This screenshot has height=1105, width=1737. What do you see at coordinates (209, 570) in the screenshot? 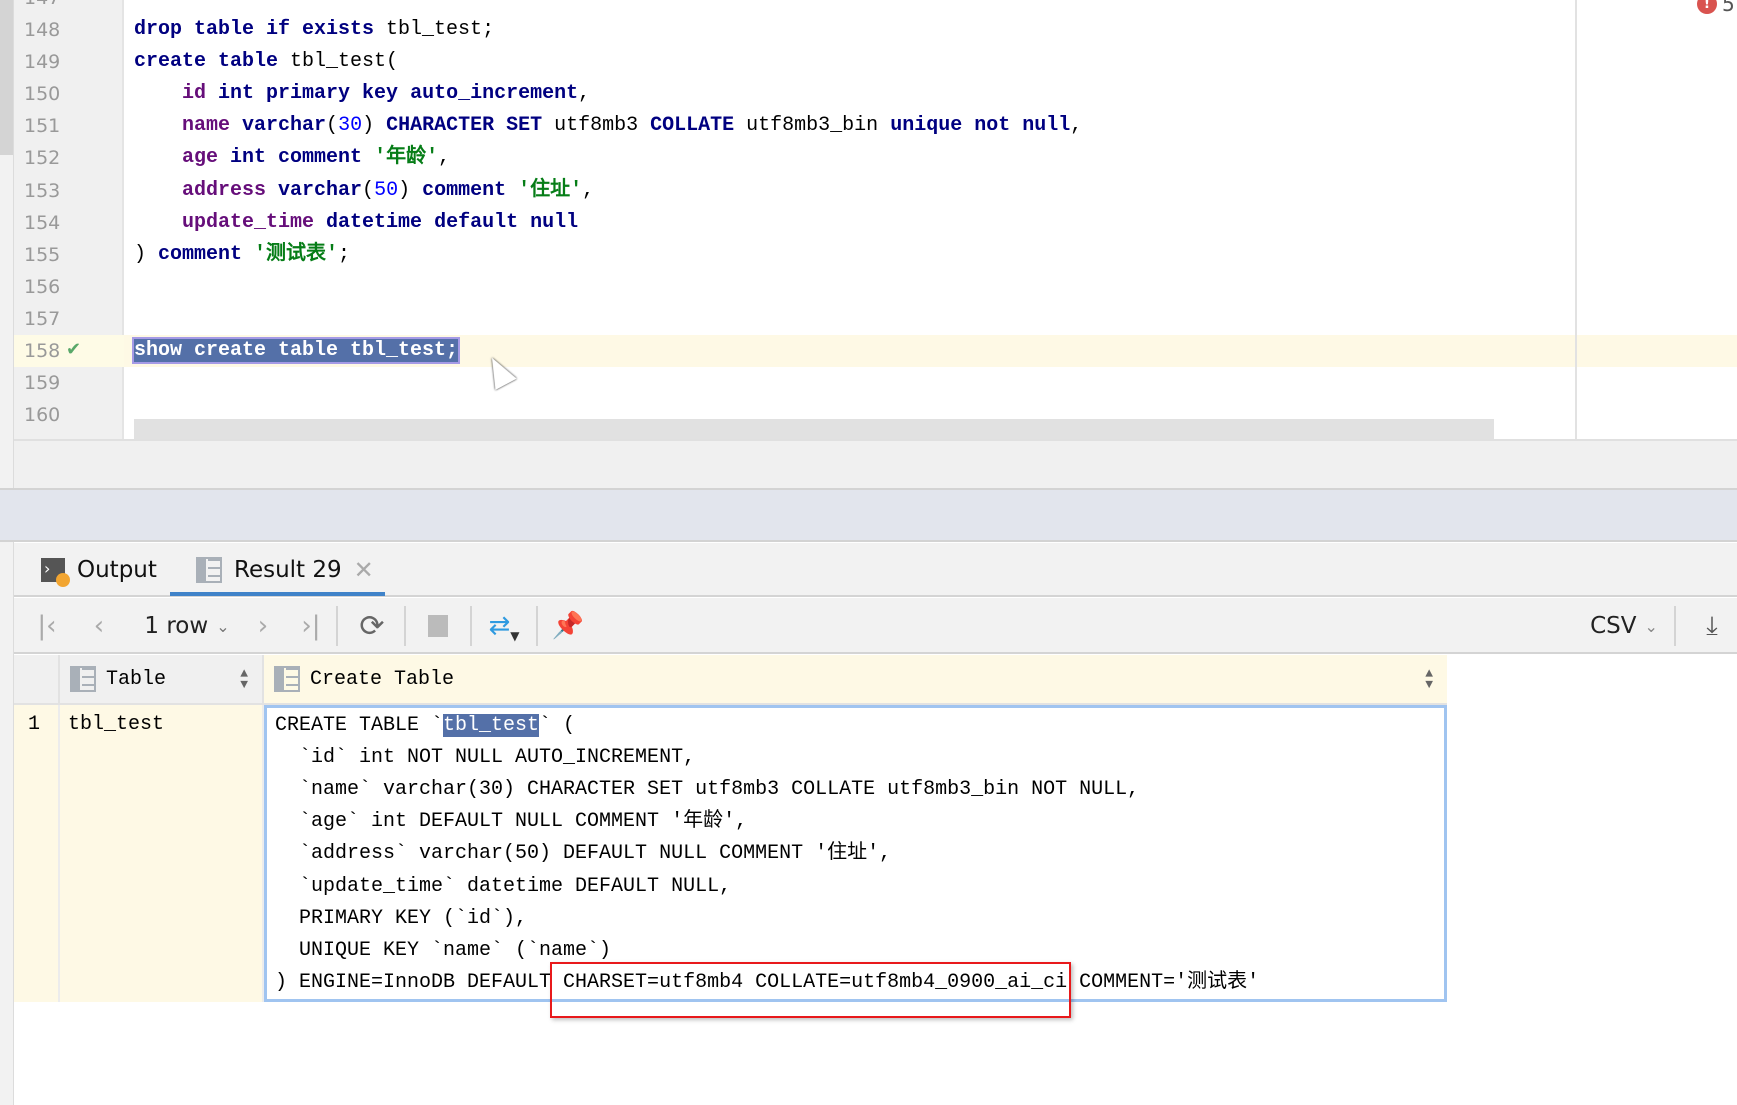
I see `table-icon` at bounding box center [209, 570].